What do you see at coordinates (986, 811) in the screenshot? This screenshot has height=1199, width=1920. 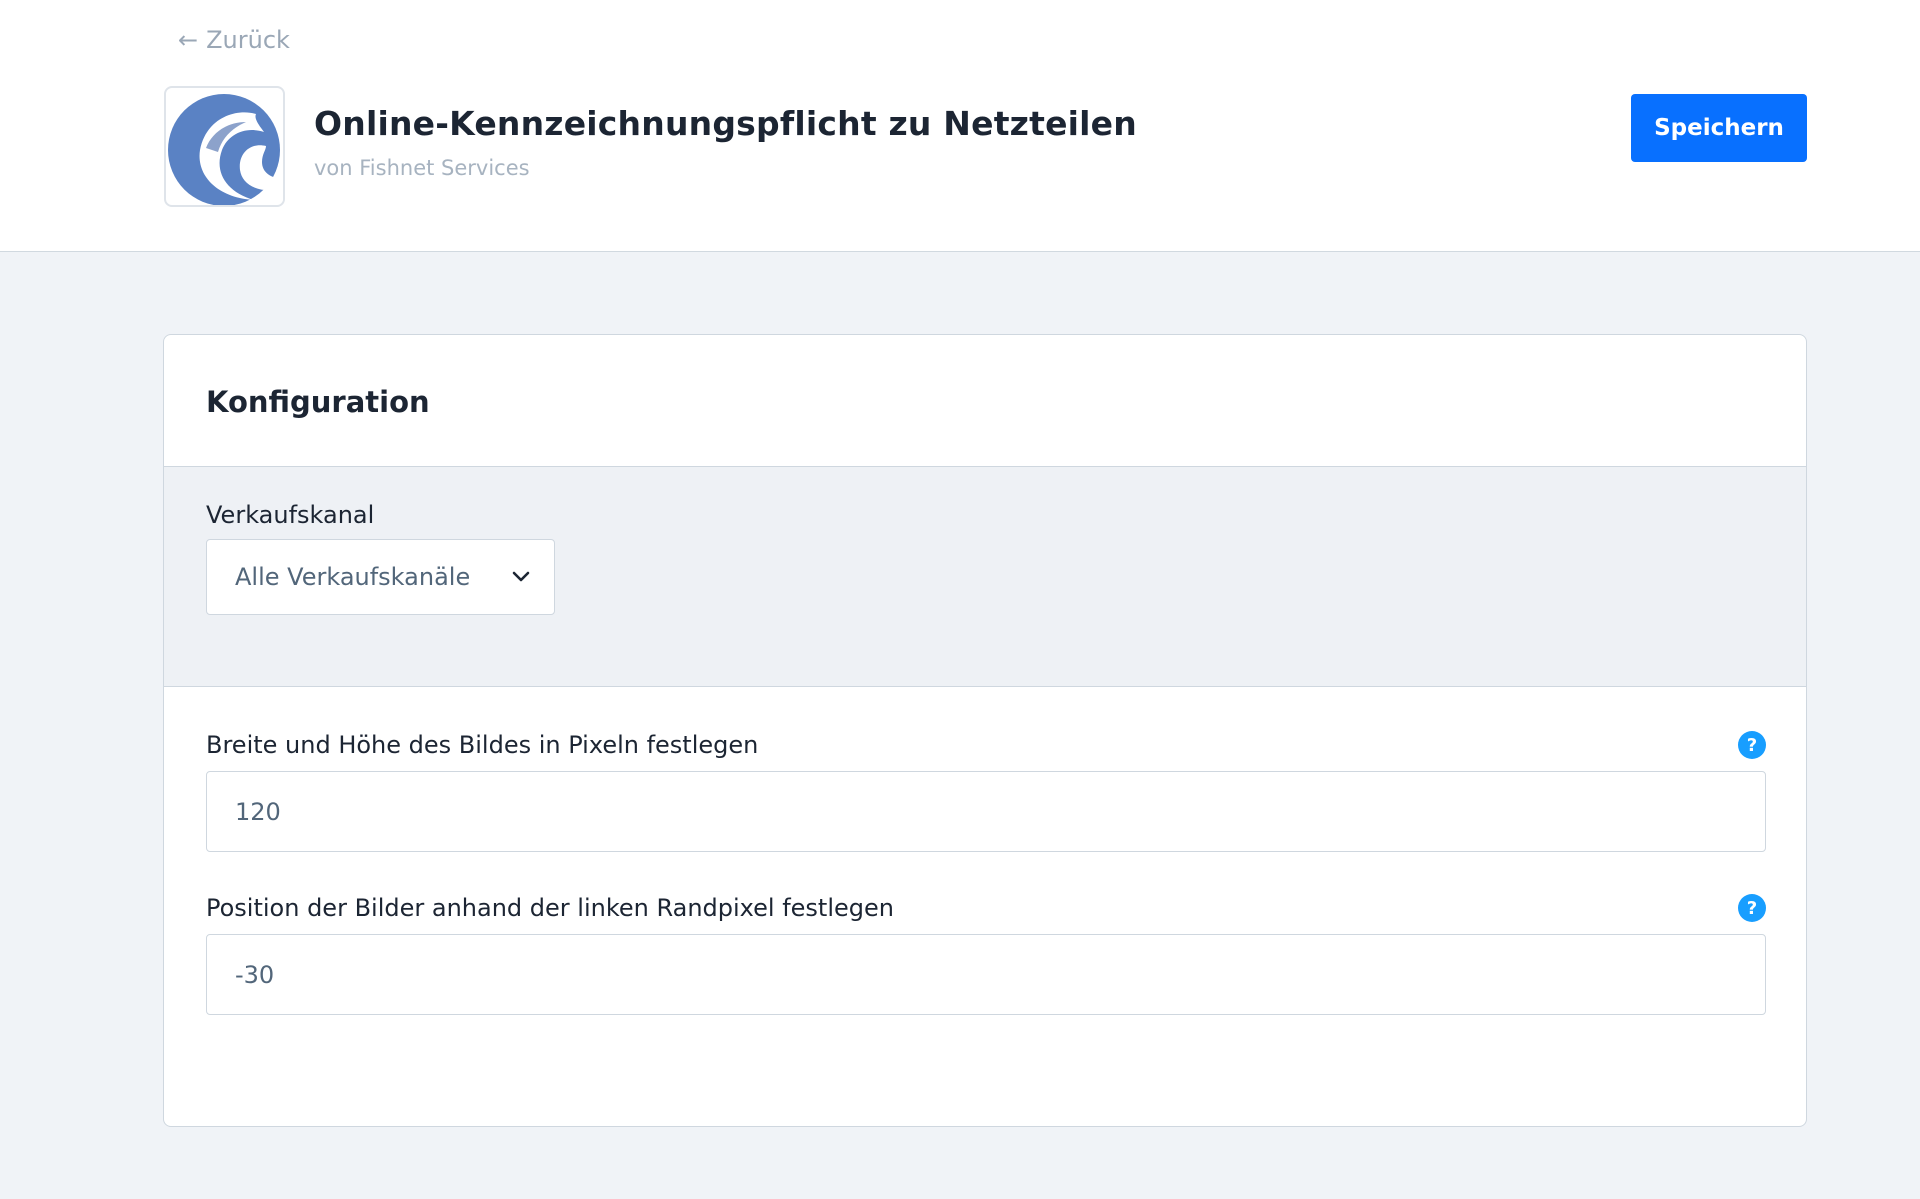 I see `image-size-input` at bounding box center [986, 811].